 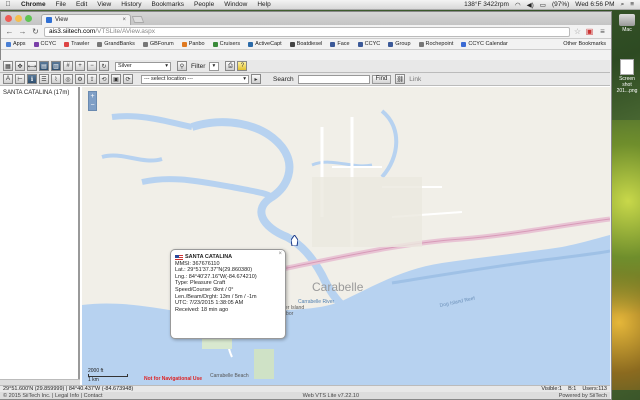 What do you see at coordinates (32, 66) in the screenshot?
I see `measure-icon: ⟷` at bounding box center [32, 66].